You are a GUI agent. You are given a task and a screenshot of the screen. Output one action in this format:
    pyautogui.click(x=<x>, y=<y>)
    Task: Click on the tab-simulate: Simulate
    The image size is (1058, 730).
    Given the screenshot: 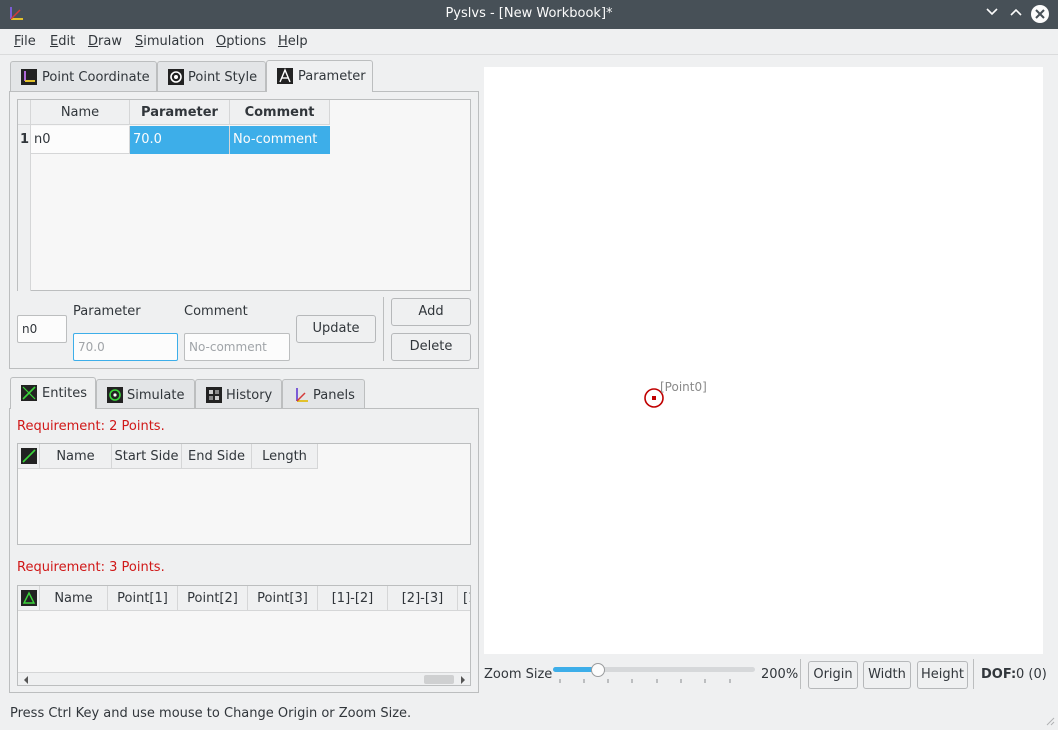 What is the action you would take?
    pyautogui.click(x=145, y=394)
    